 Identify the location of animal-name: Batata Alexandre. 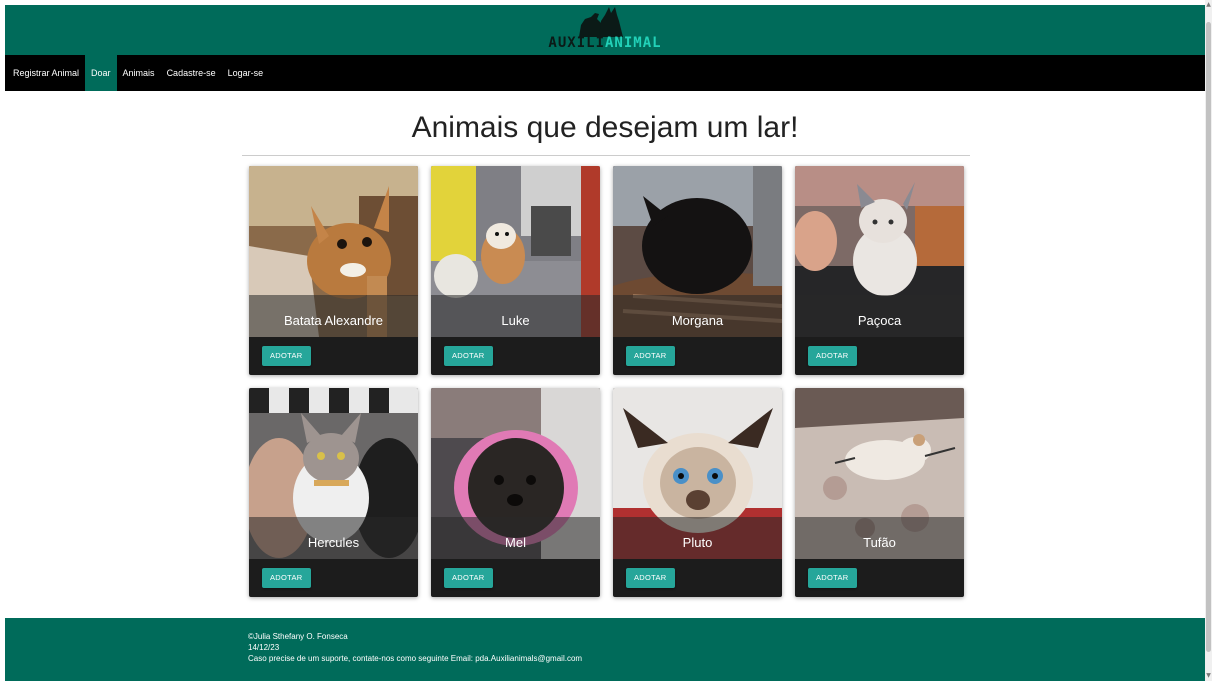
(333, 320).